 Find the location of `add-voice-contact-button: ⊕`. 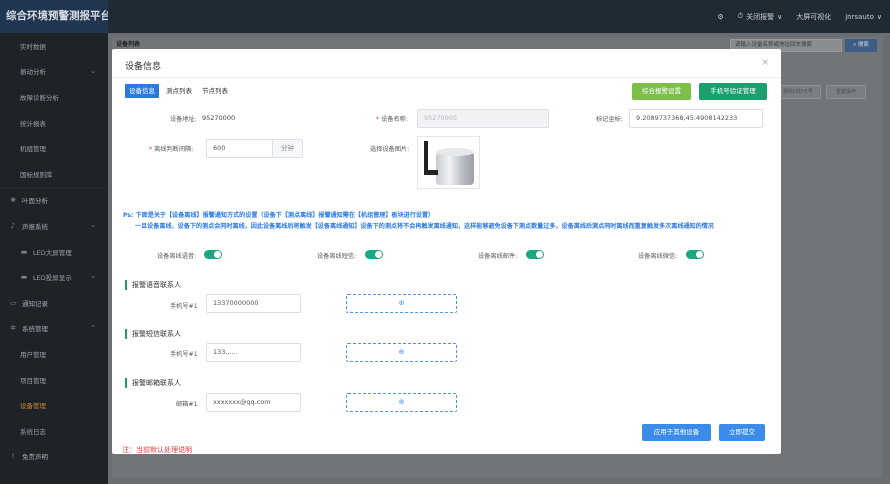

add-voice-contact-button: ⊕ is located at coordinates (401, 303).